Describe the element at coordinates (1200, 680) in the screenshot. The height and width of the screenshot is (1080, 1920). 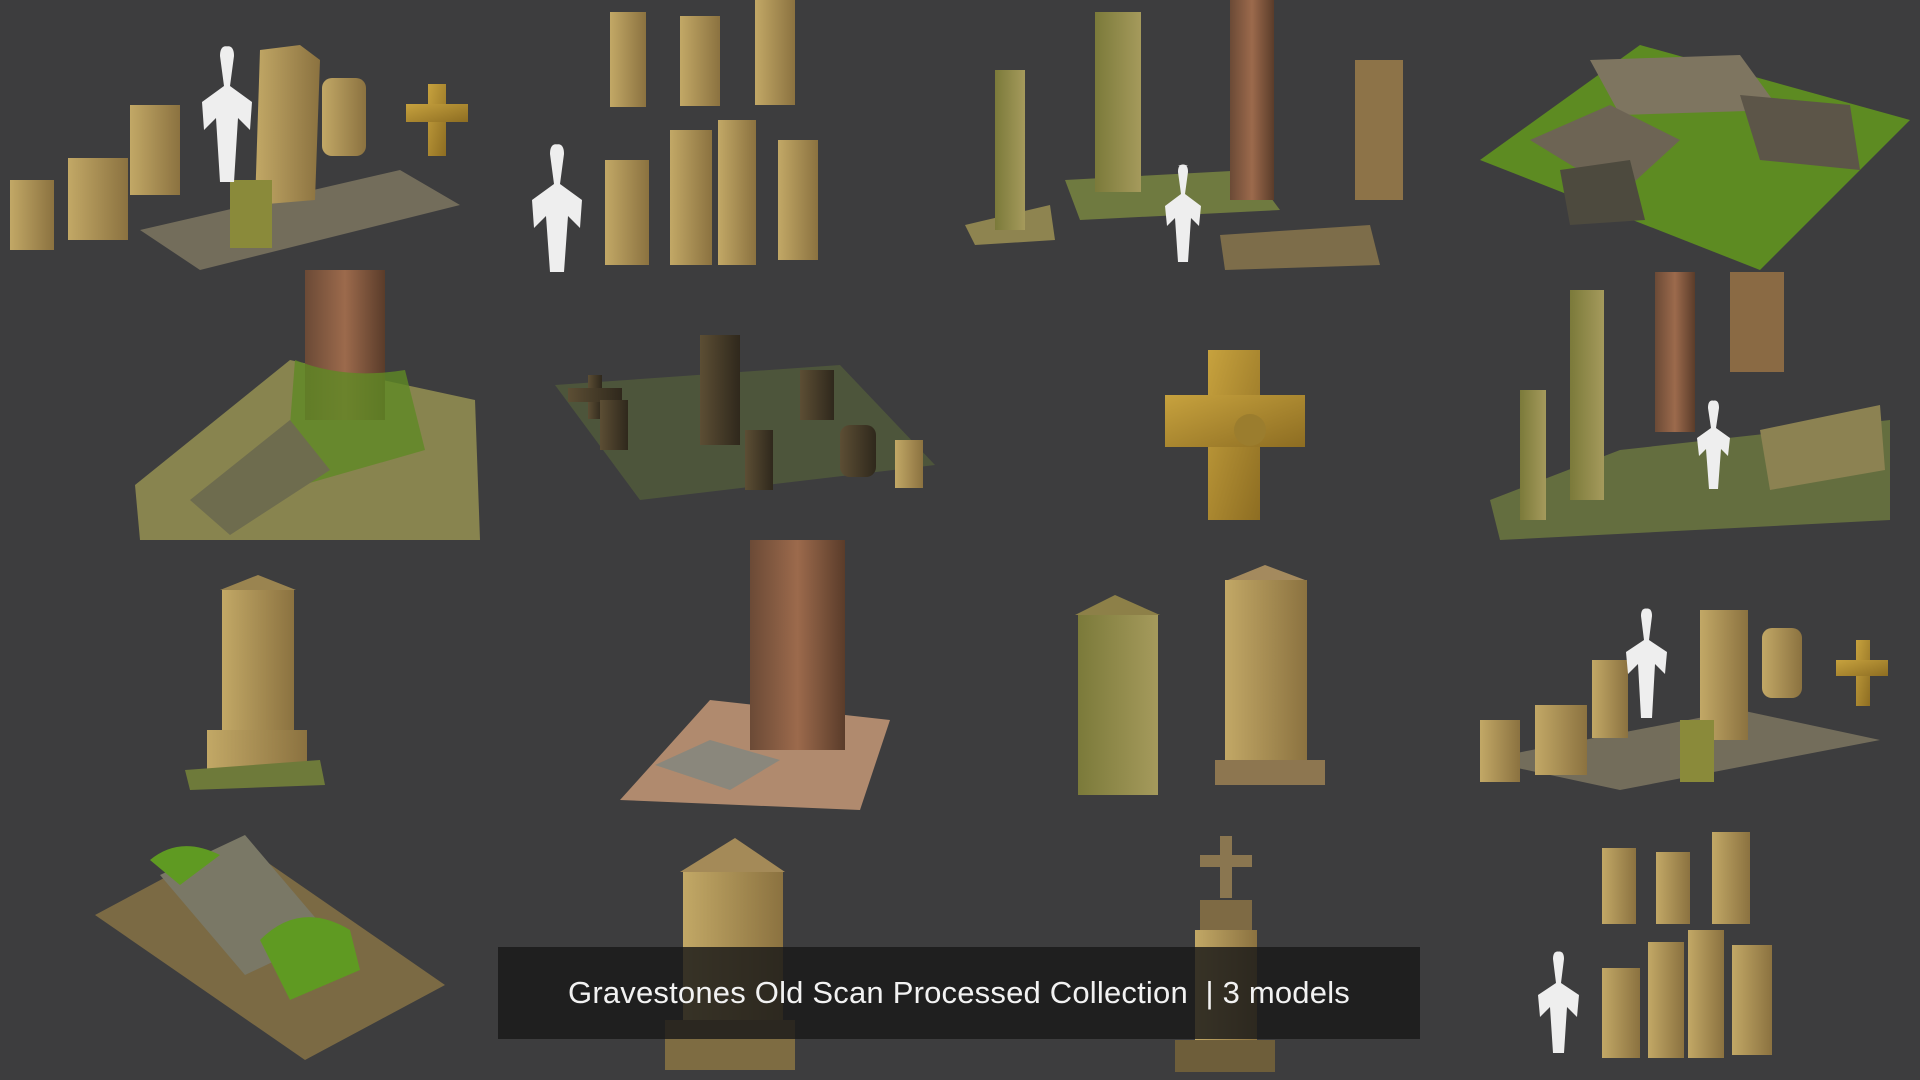
I see `two-obelisks` at that location.